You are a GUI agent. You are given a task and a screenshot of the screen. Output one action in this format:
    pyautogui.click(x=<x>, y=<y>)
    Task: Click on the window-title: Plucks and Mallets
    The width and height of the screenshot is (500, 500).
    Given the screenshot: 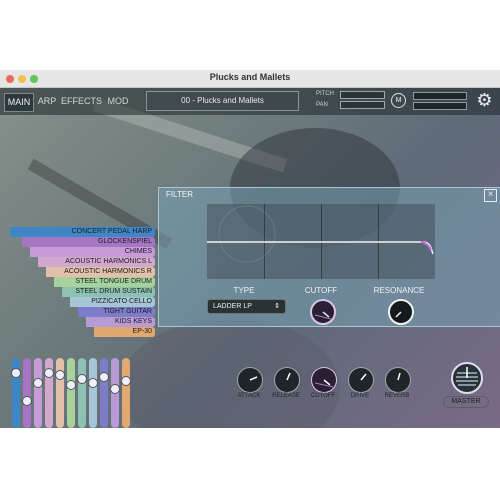 What is the action you would take?
    pyautogui.click(x=250, y=77)
    